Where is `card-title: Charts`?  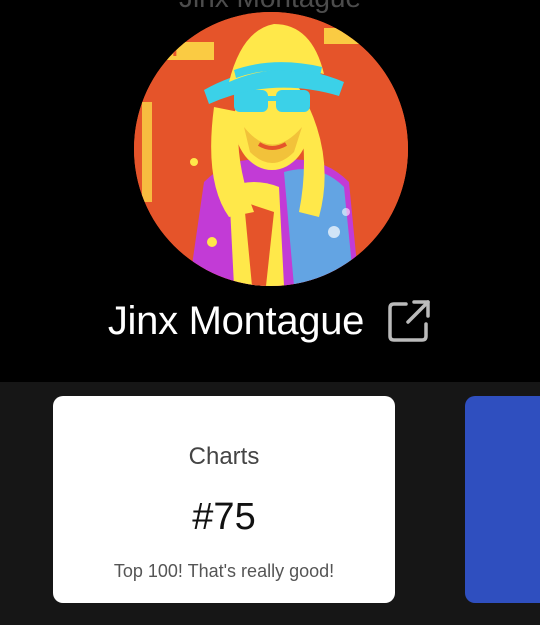
card-title: Charts is located at coordinates (224, 456).